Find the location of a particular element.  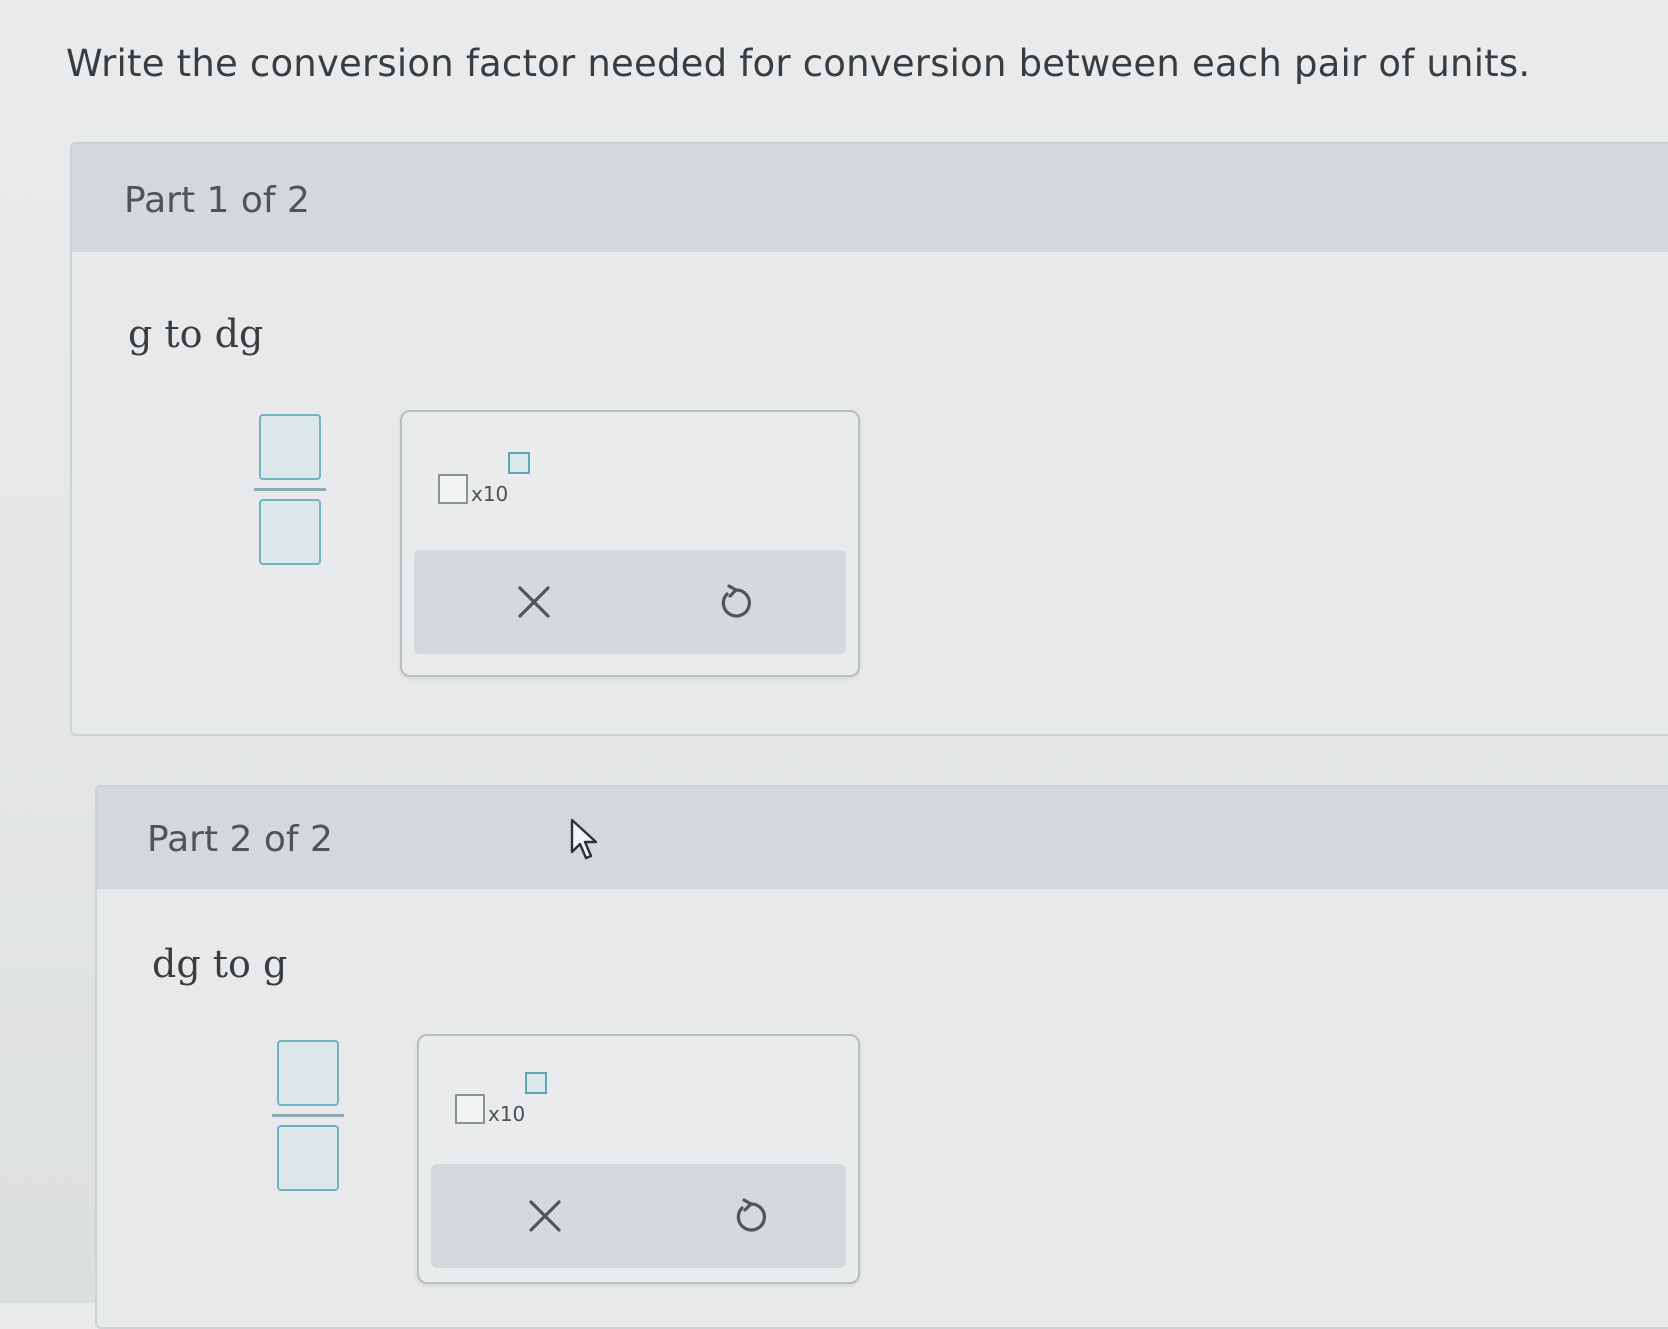

part-2-action-bar is located at coordinates (638, 1216).